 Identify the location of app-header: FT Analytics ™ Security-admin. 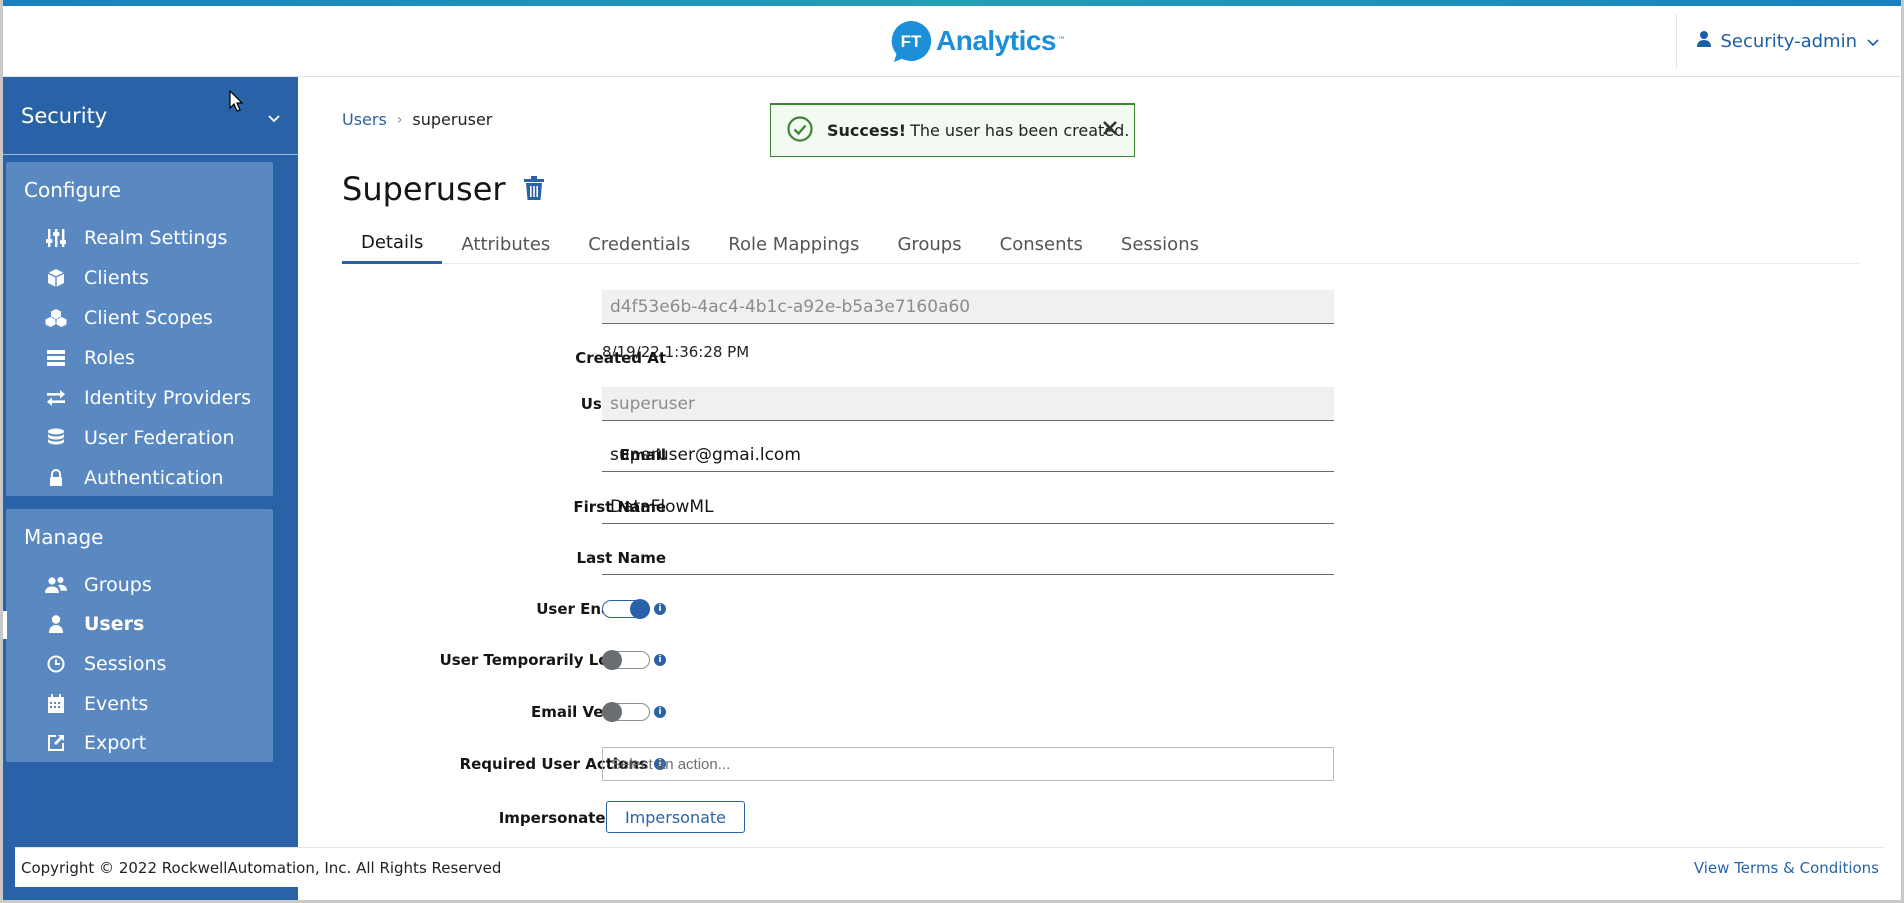
(952, 41).